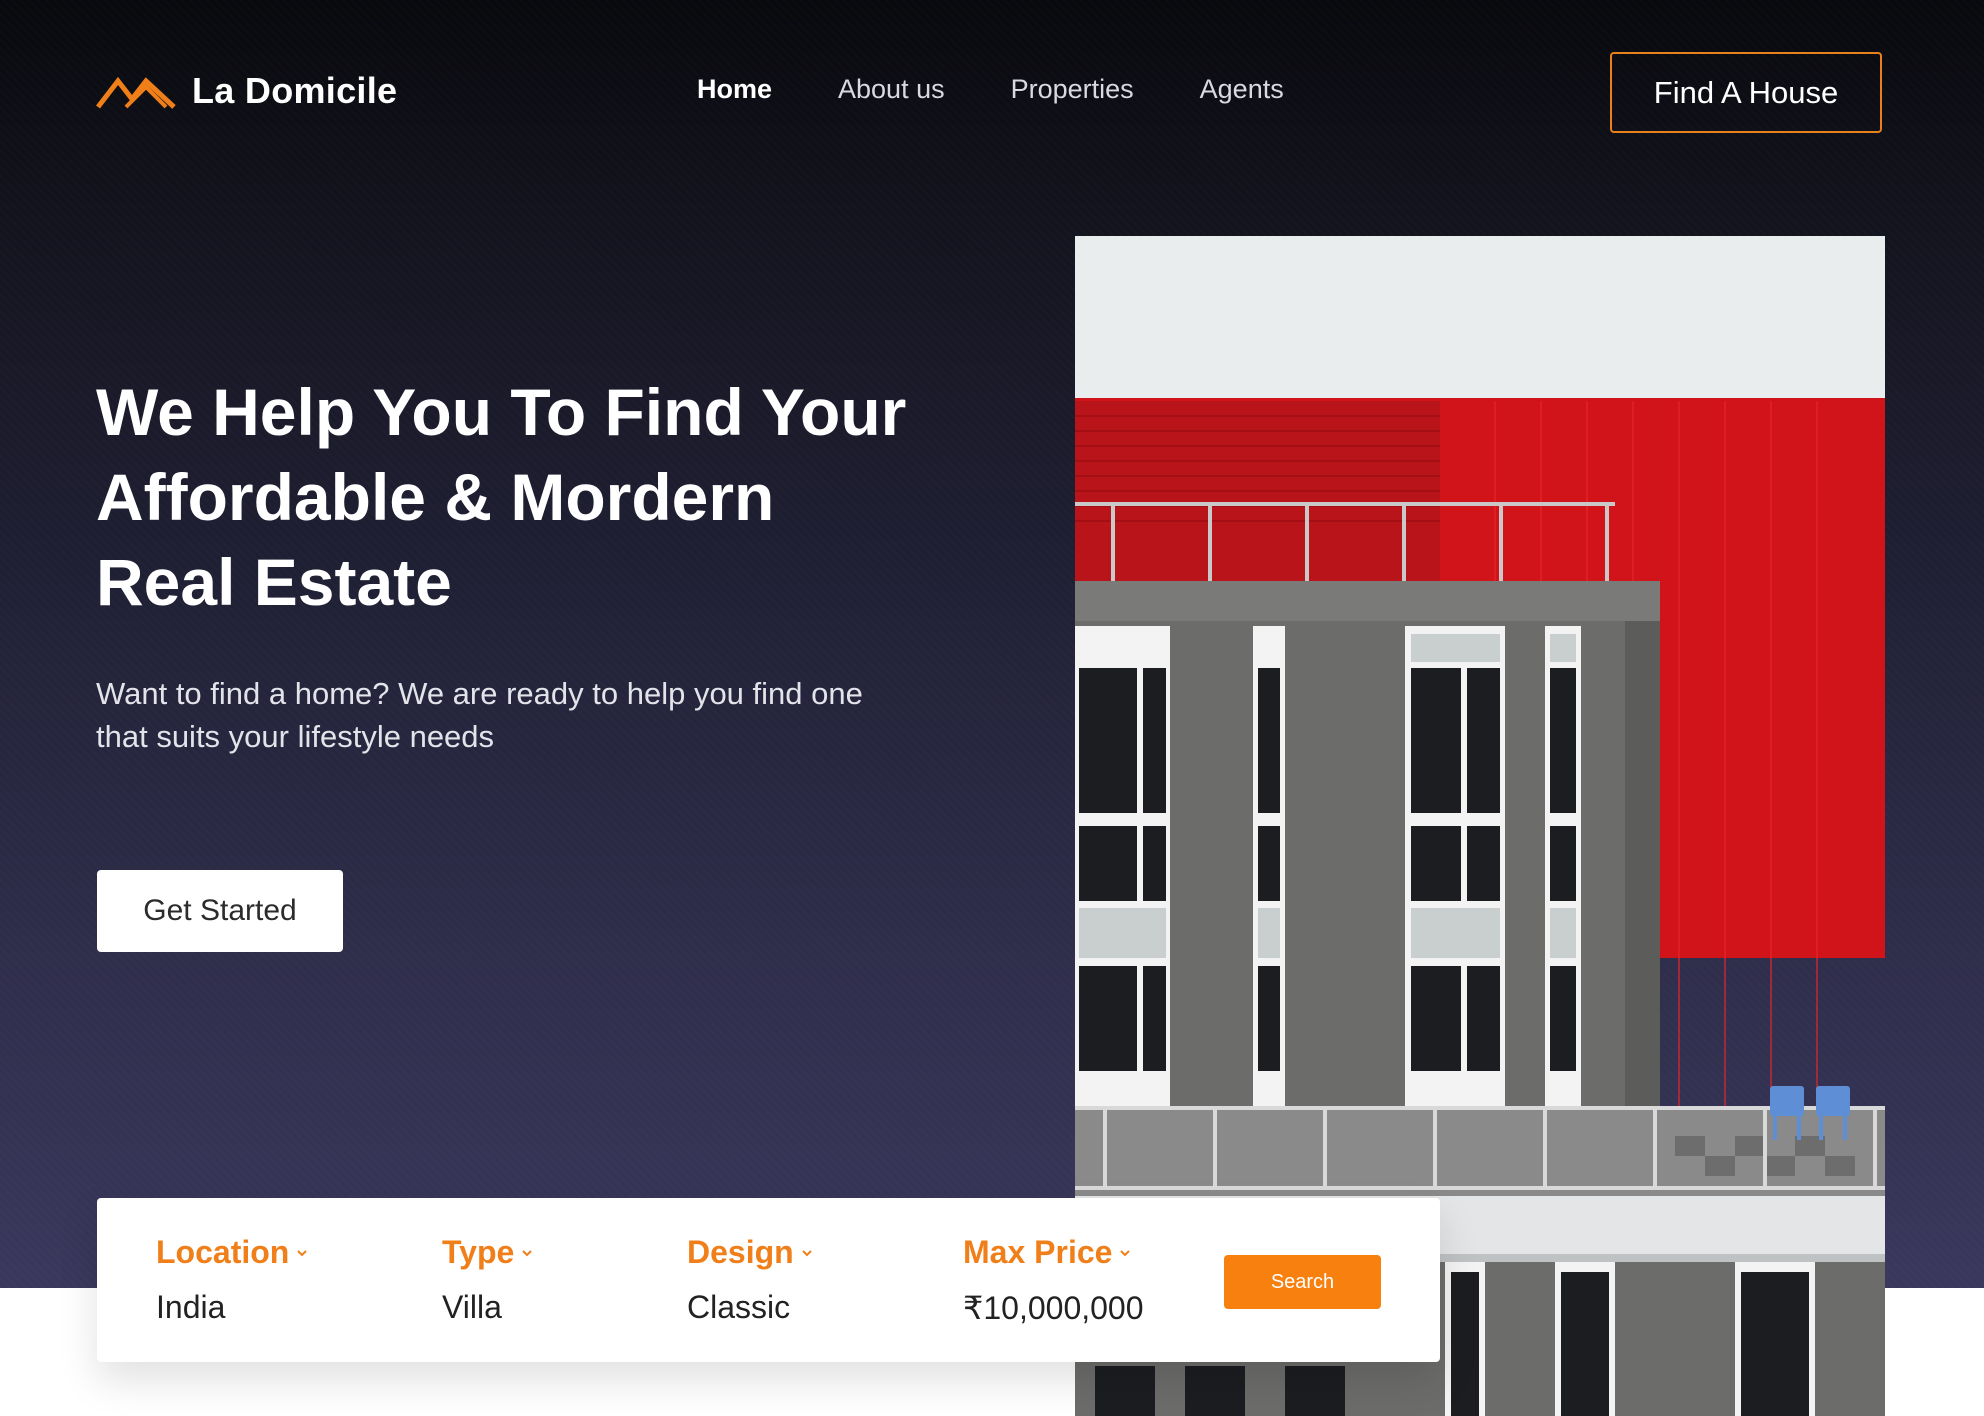 Image resolution: width=1984 pixels, height=1416 pixels. I want to click on location-label: Location, so click(223, 1252).